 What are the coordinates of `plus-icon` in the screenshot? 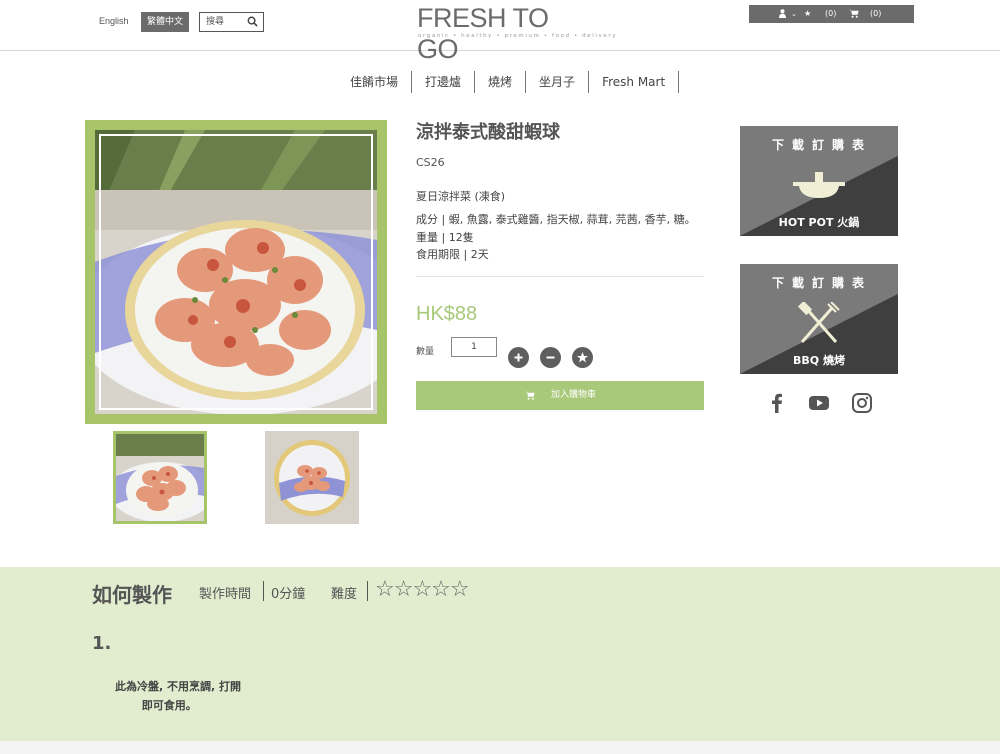 It's located at (518, 357).